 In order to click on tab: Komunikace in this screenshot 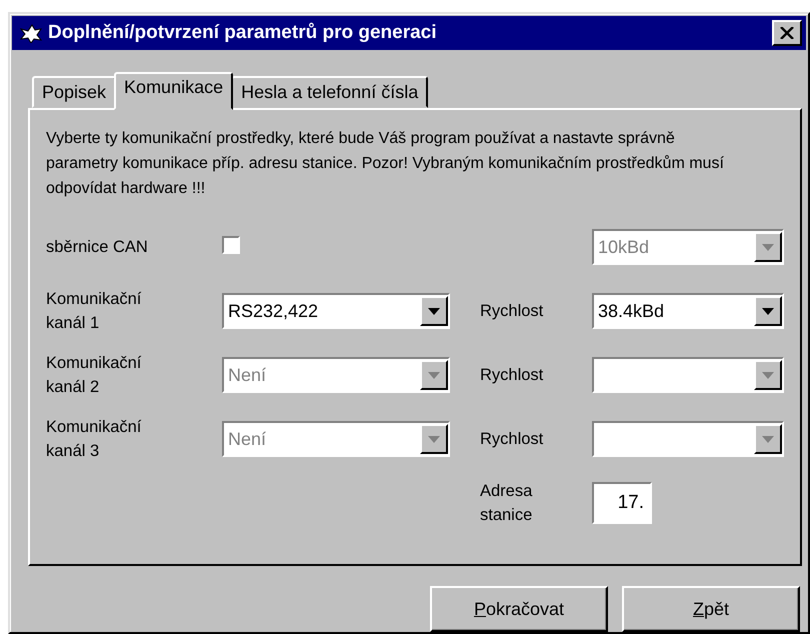, I will do `click(174, 91)`.